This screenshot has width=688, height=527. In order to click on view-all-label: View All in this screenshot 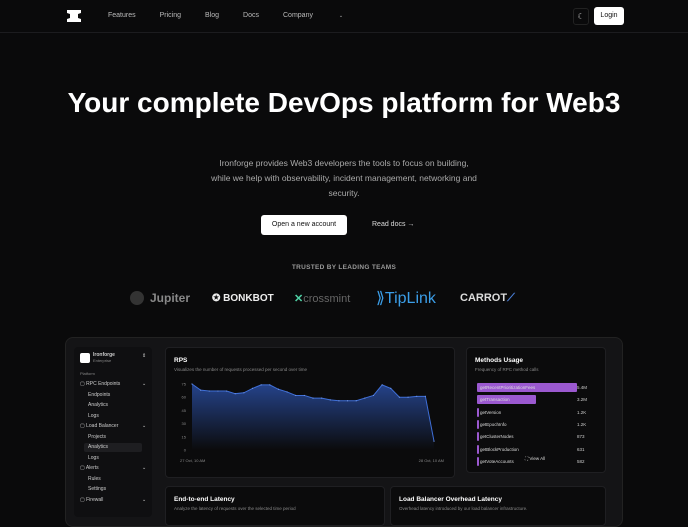, I will do `click(537, 458)`.